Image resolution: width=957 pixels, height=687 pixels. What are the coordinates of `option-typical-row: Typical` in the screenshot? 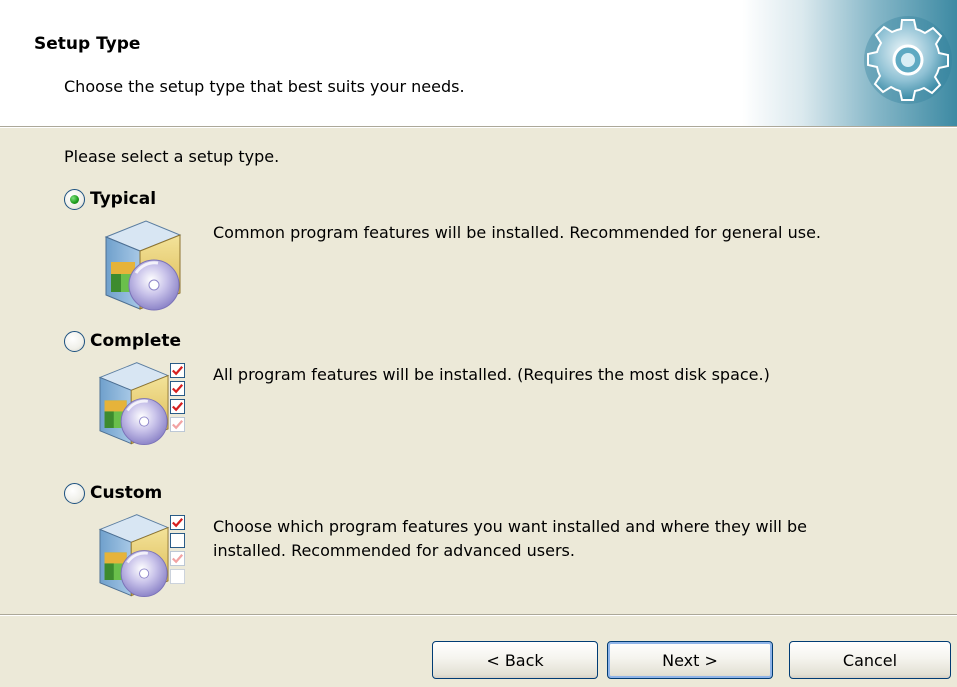 It's located at (110, 199).